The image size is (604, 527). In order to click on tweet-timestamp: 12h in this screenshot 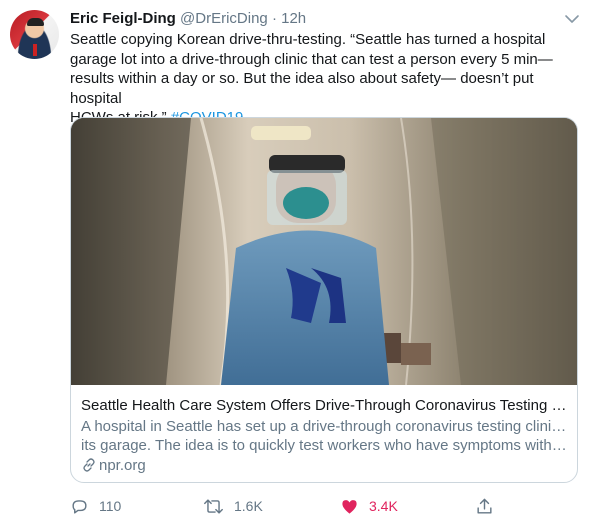, I will do `click(293, 18)`.